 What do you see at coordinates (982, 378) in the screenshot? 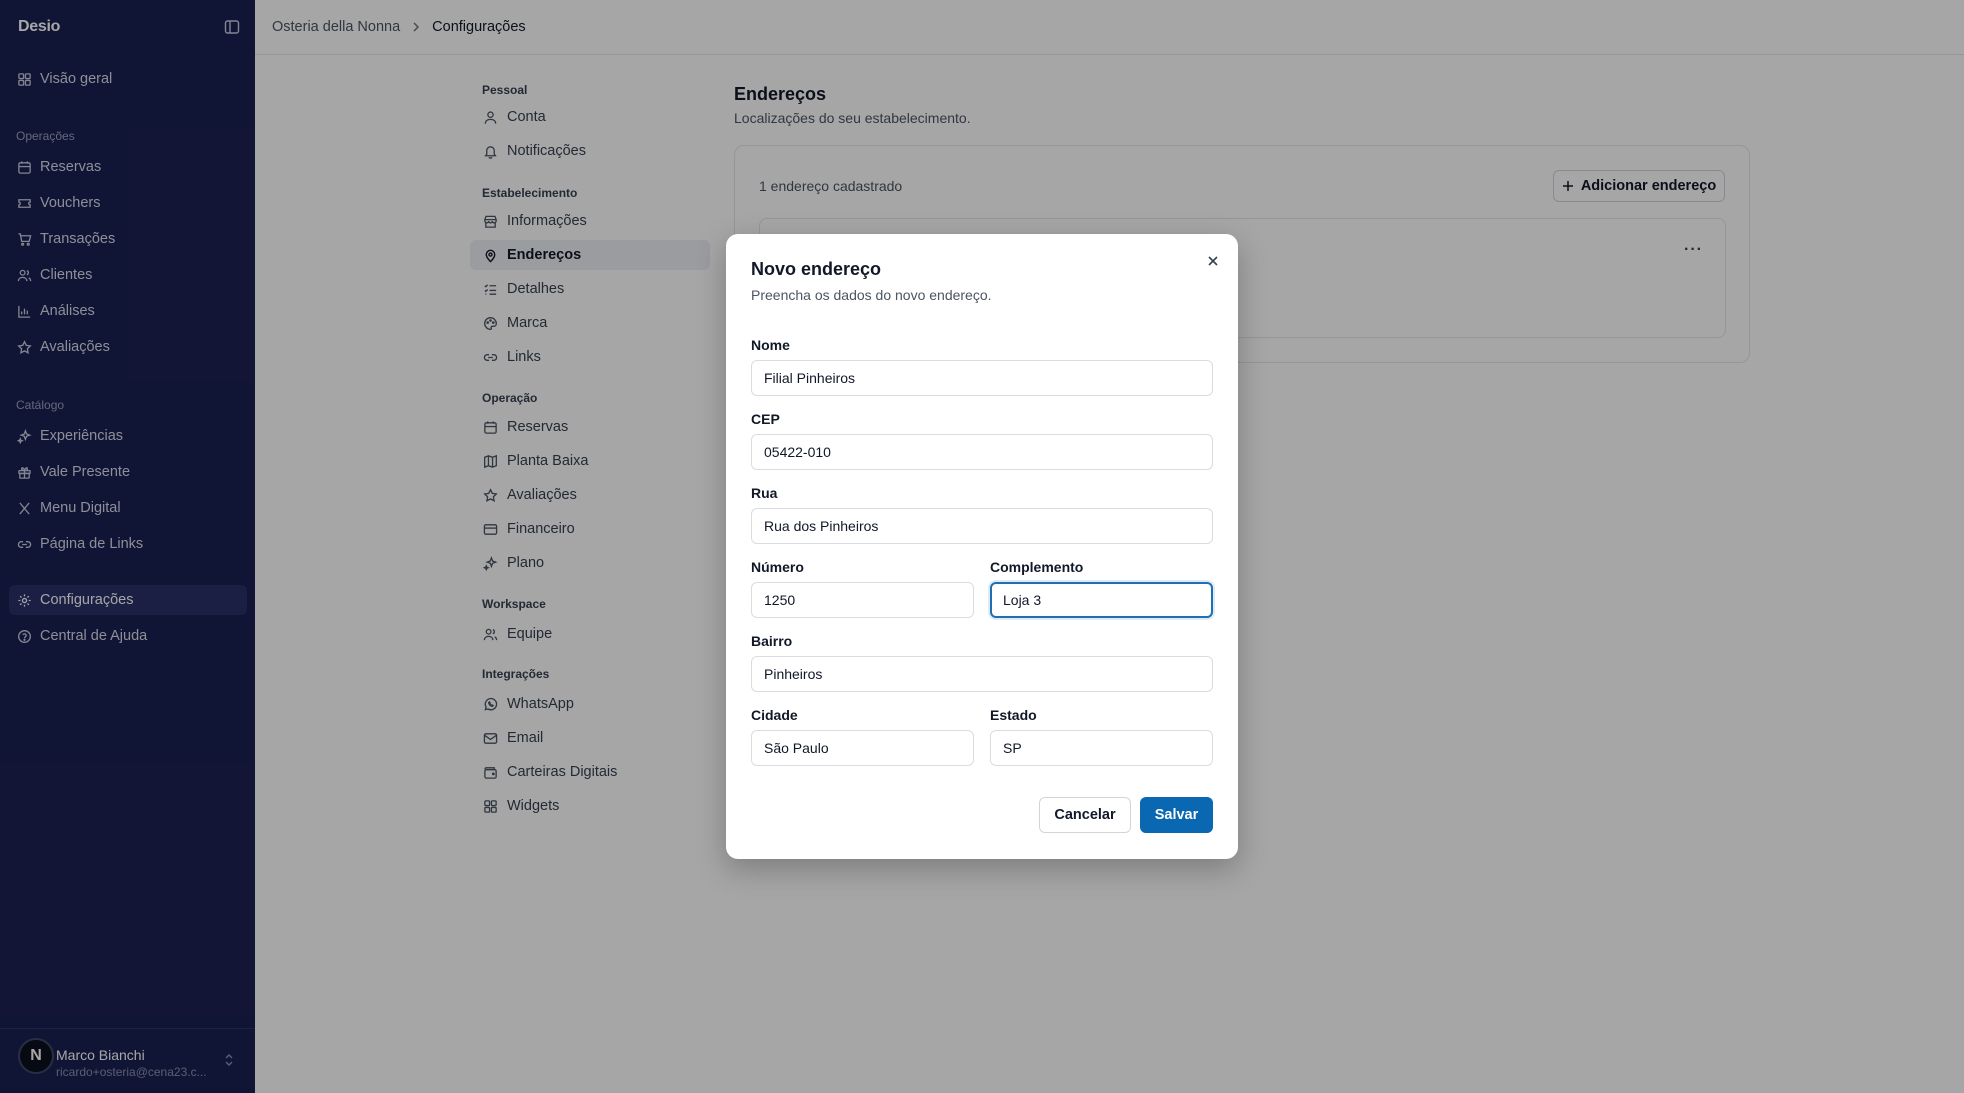
I see `nome-field` at bounding box center [982, 378].